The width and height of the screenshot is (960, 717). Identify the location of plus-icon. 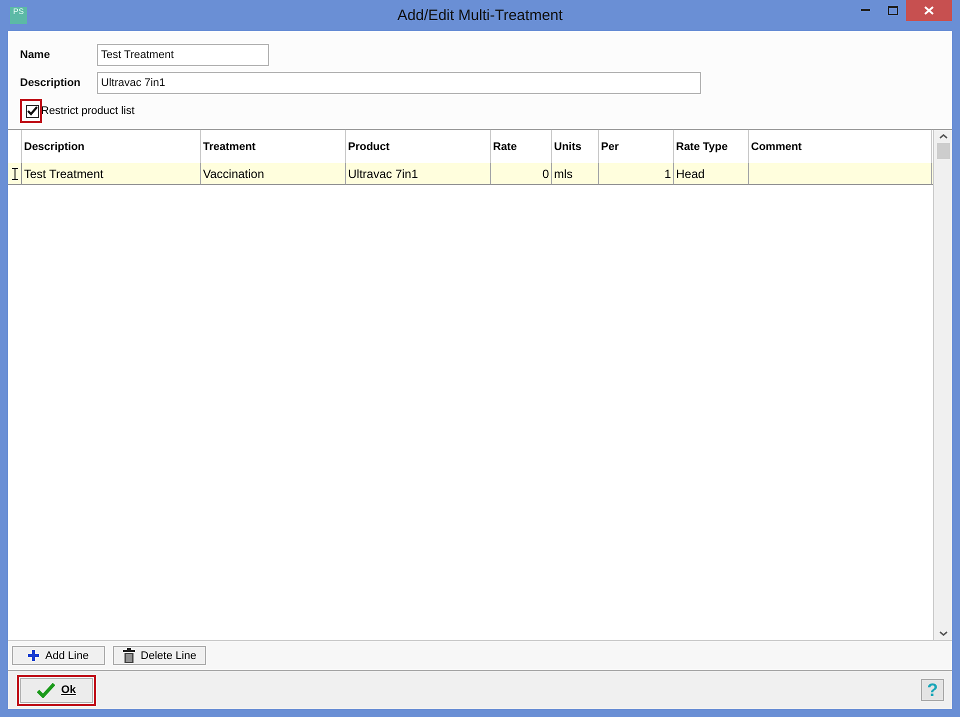
(34, 655).